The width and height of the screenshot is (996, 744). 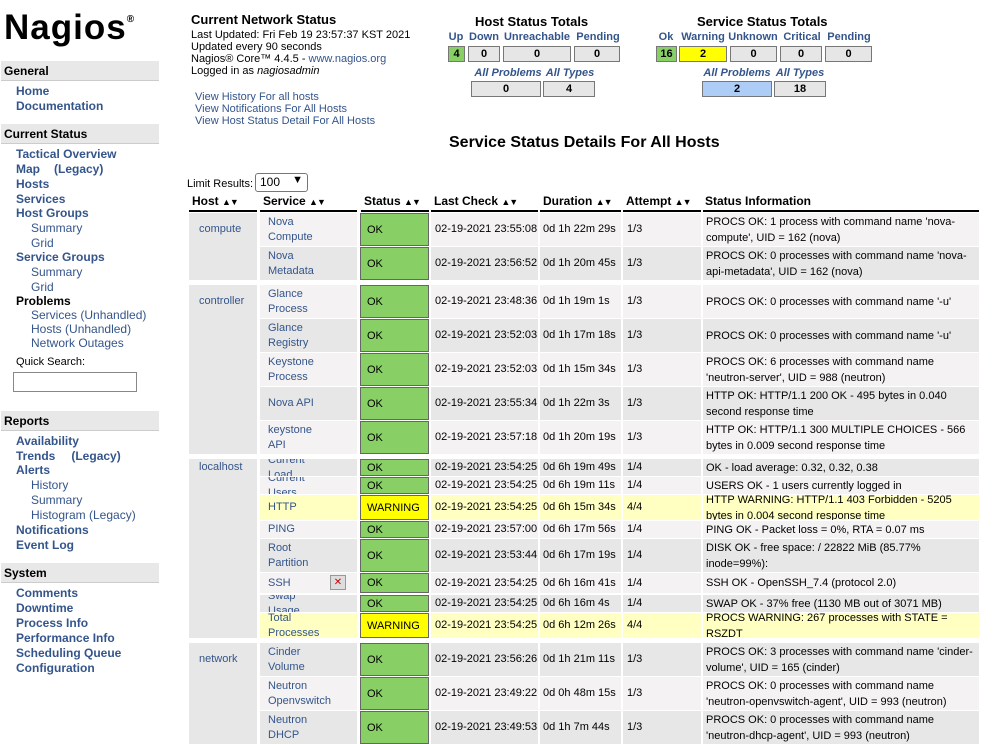 What do you see at coordinates (484, 54) in the screenshot?
I see `host-down-count: 0` at bounding box center [484, 54].